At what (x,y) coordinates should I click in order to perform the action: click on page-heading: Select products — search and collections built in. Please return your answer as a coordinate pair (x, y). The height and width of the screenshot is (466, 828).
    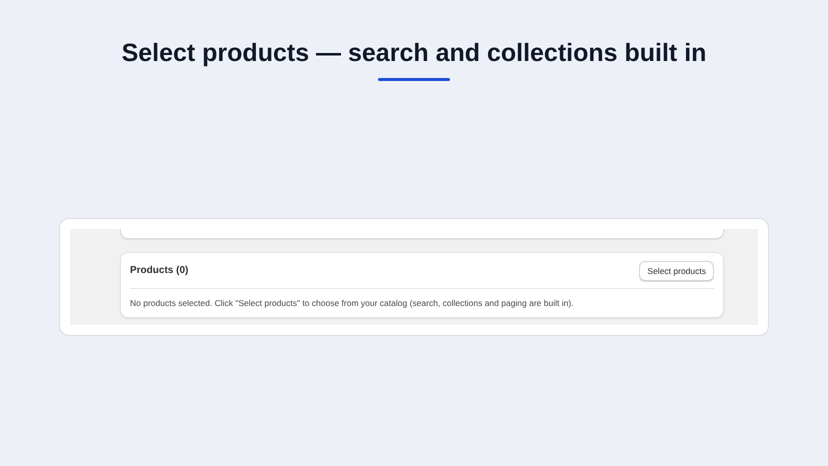
    Looking at the image, I should click on (414, 53).